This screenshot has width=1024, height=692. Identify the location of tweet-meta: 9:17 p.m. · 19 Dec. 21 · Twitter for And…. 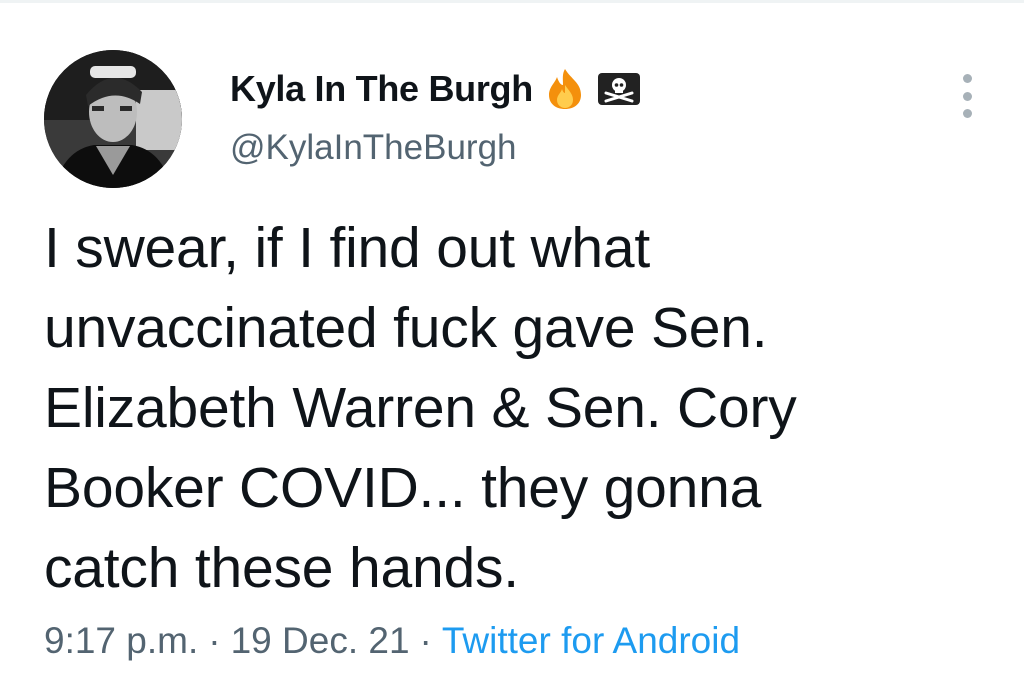
(392, 641).